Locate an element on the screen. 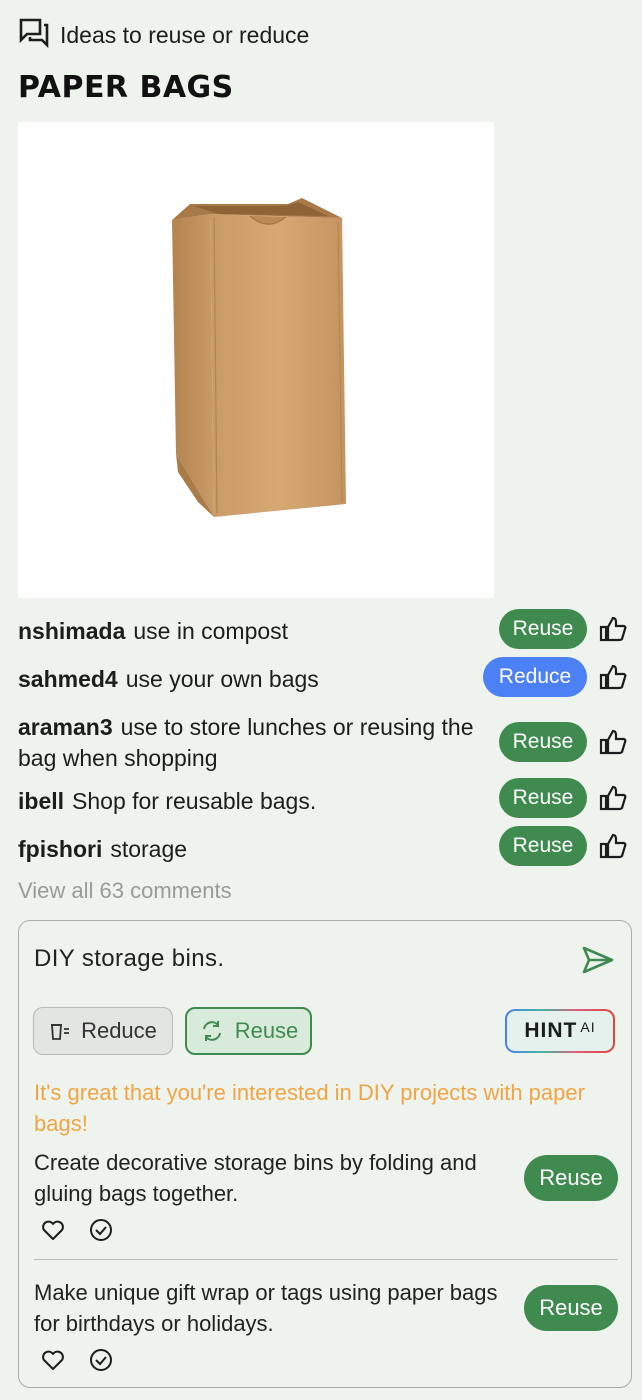 Image resolution: width=642 pixels, height=1400 pixels. comment-item: nshimada use in compost Reuse is located at coordinates (324, 629).